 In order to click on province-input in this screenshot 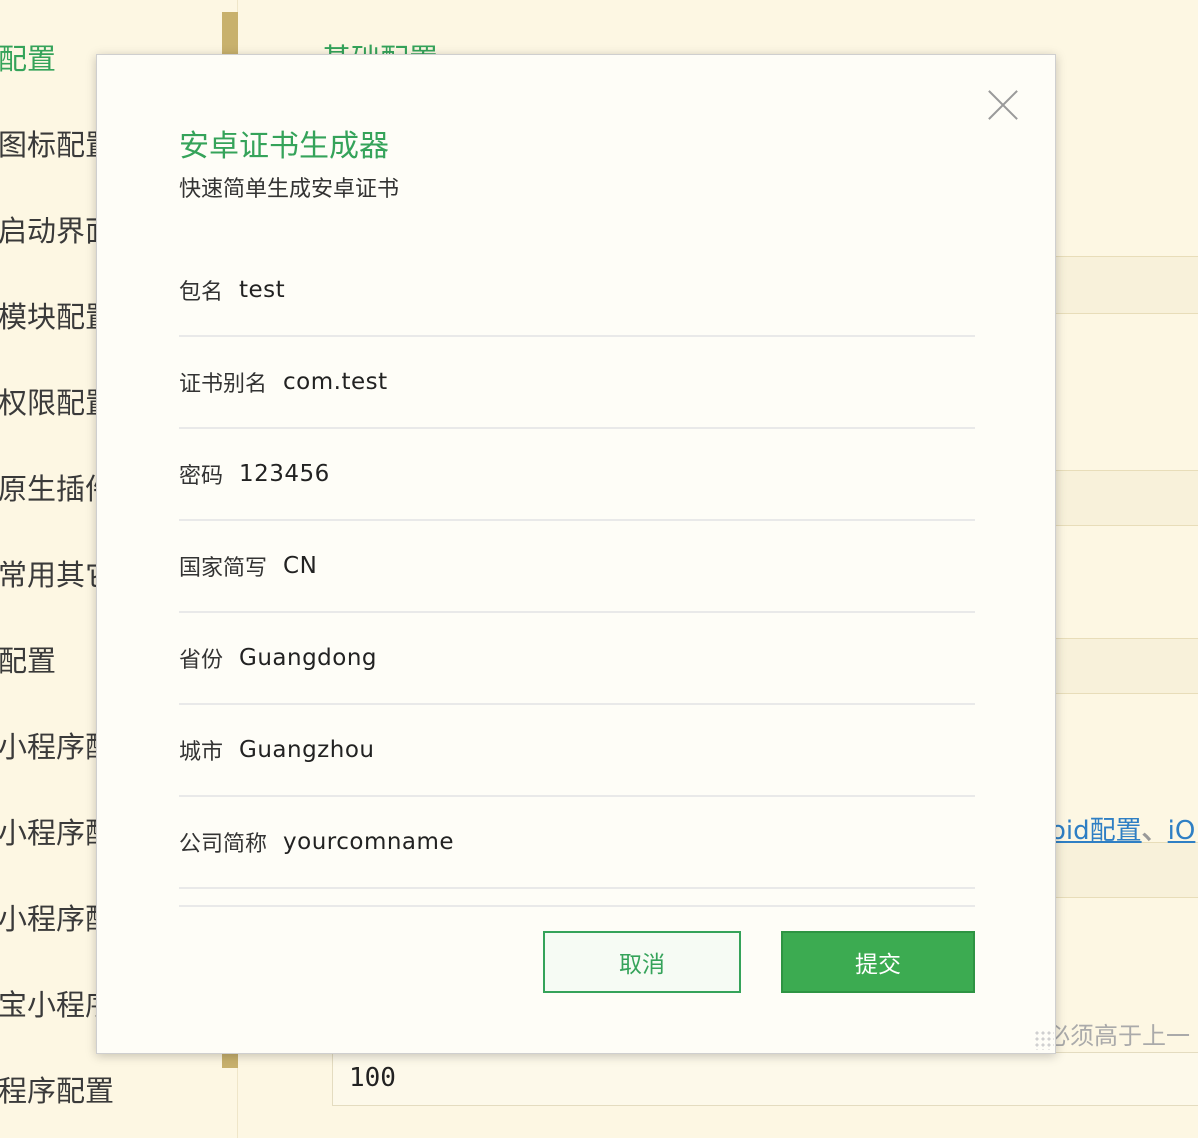, I will do `click(519, 658)`.